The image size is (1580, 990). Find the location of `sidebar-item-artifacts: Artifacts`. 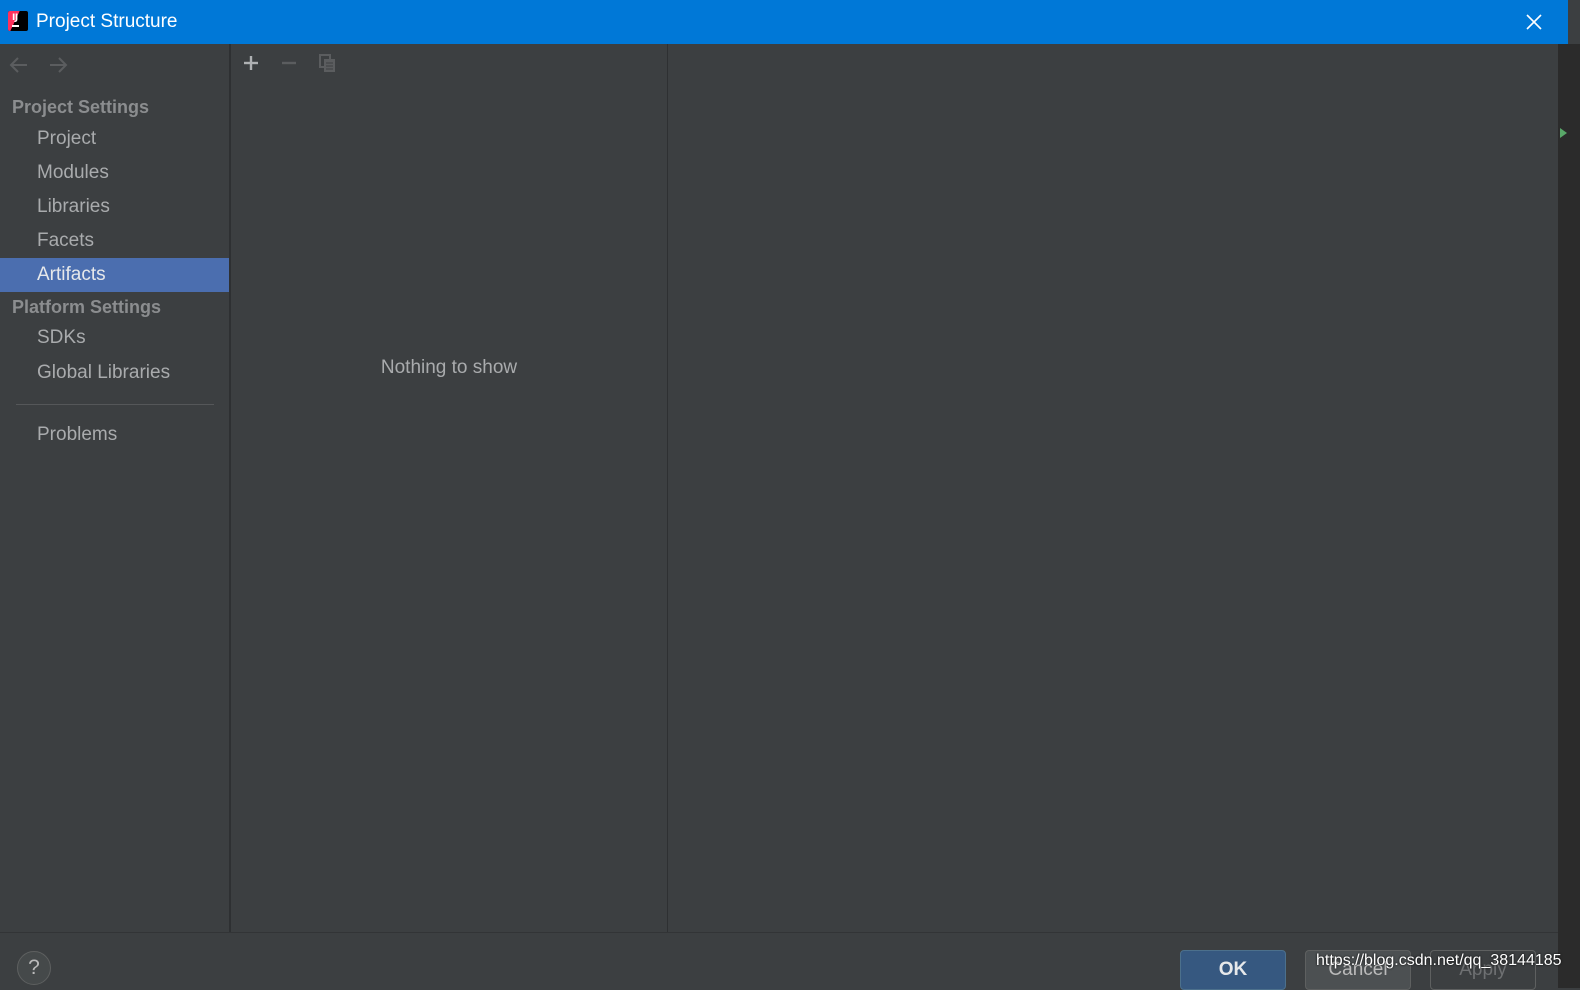

sidebar-item-artifacts: Artifacts is located at coordinates (114, 275).